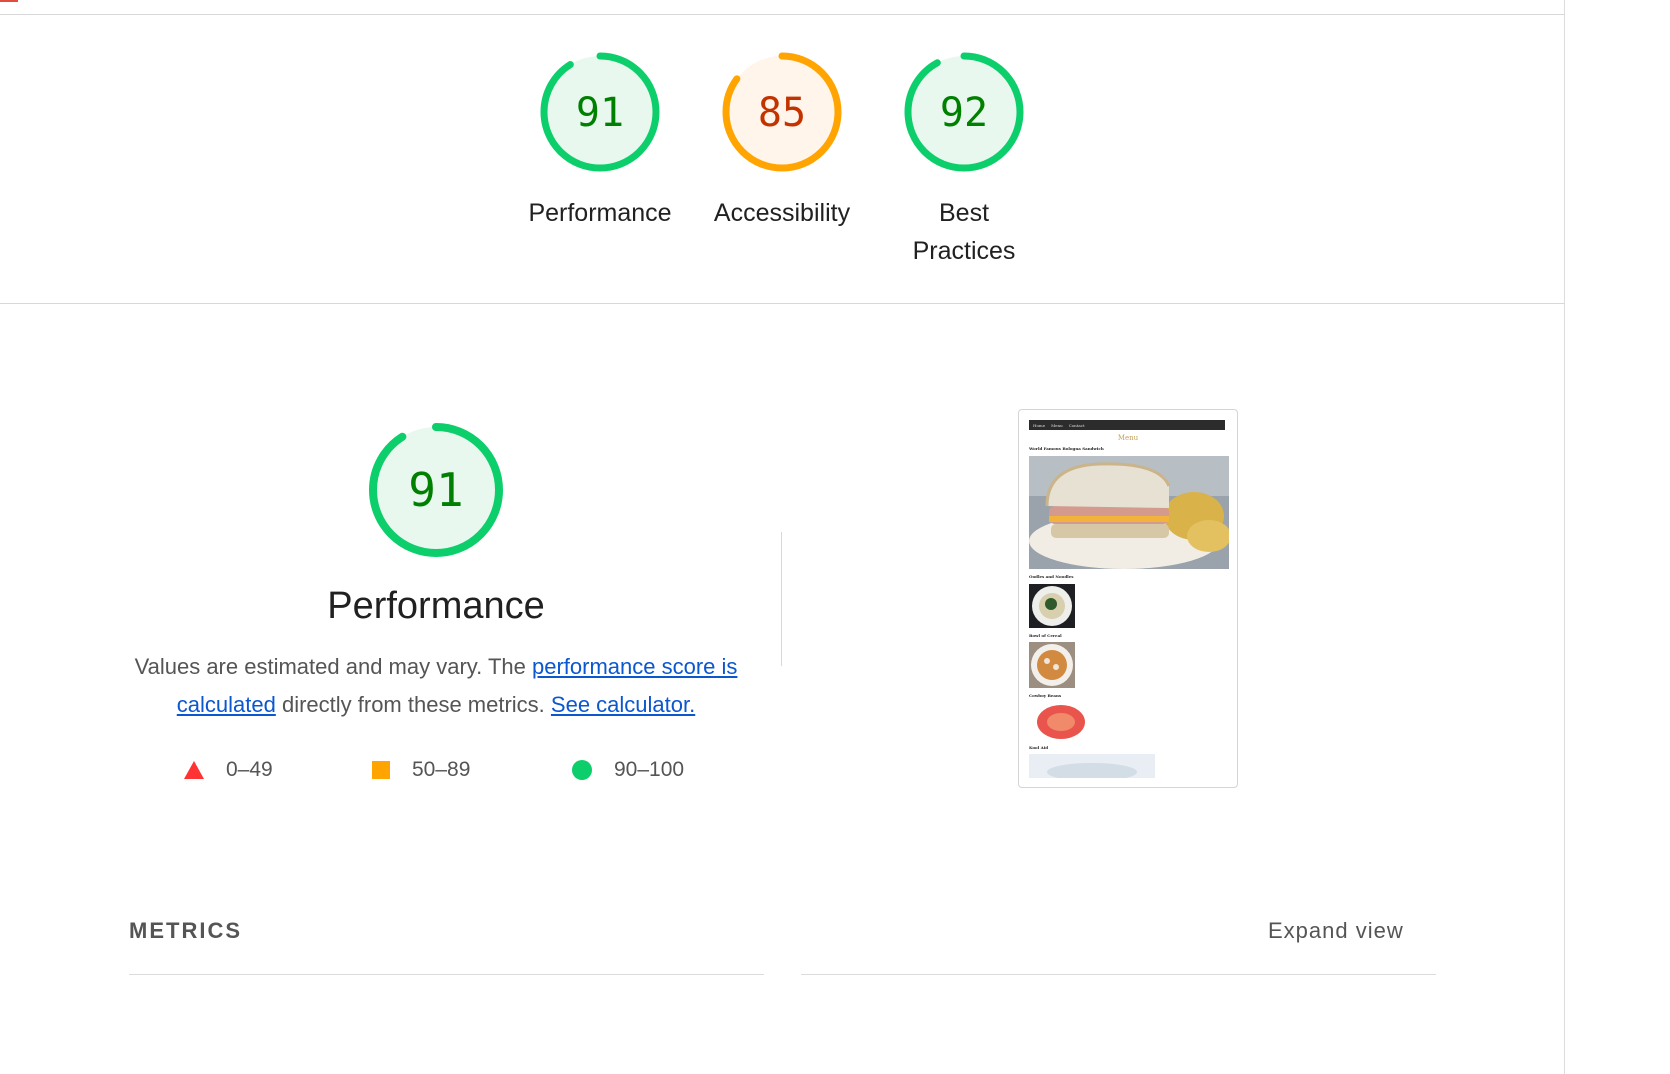 This screenshot has height=1074, width=1670. Describe the element at coordinates (964, 232) in the screenshot. I see `gauge-label: Best Practices` at that location.